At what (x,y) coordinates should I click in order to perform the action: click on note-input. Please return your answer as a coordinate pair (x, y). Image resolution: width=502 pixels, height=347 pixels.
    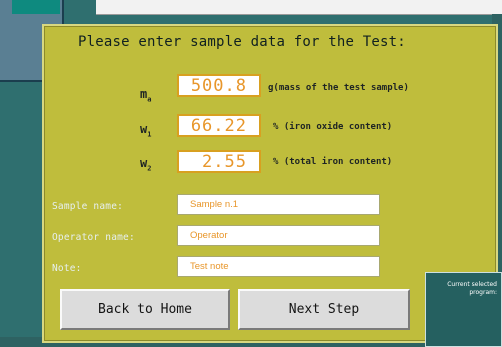
    Looking at the image, I should click on (278, 266).